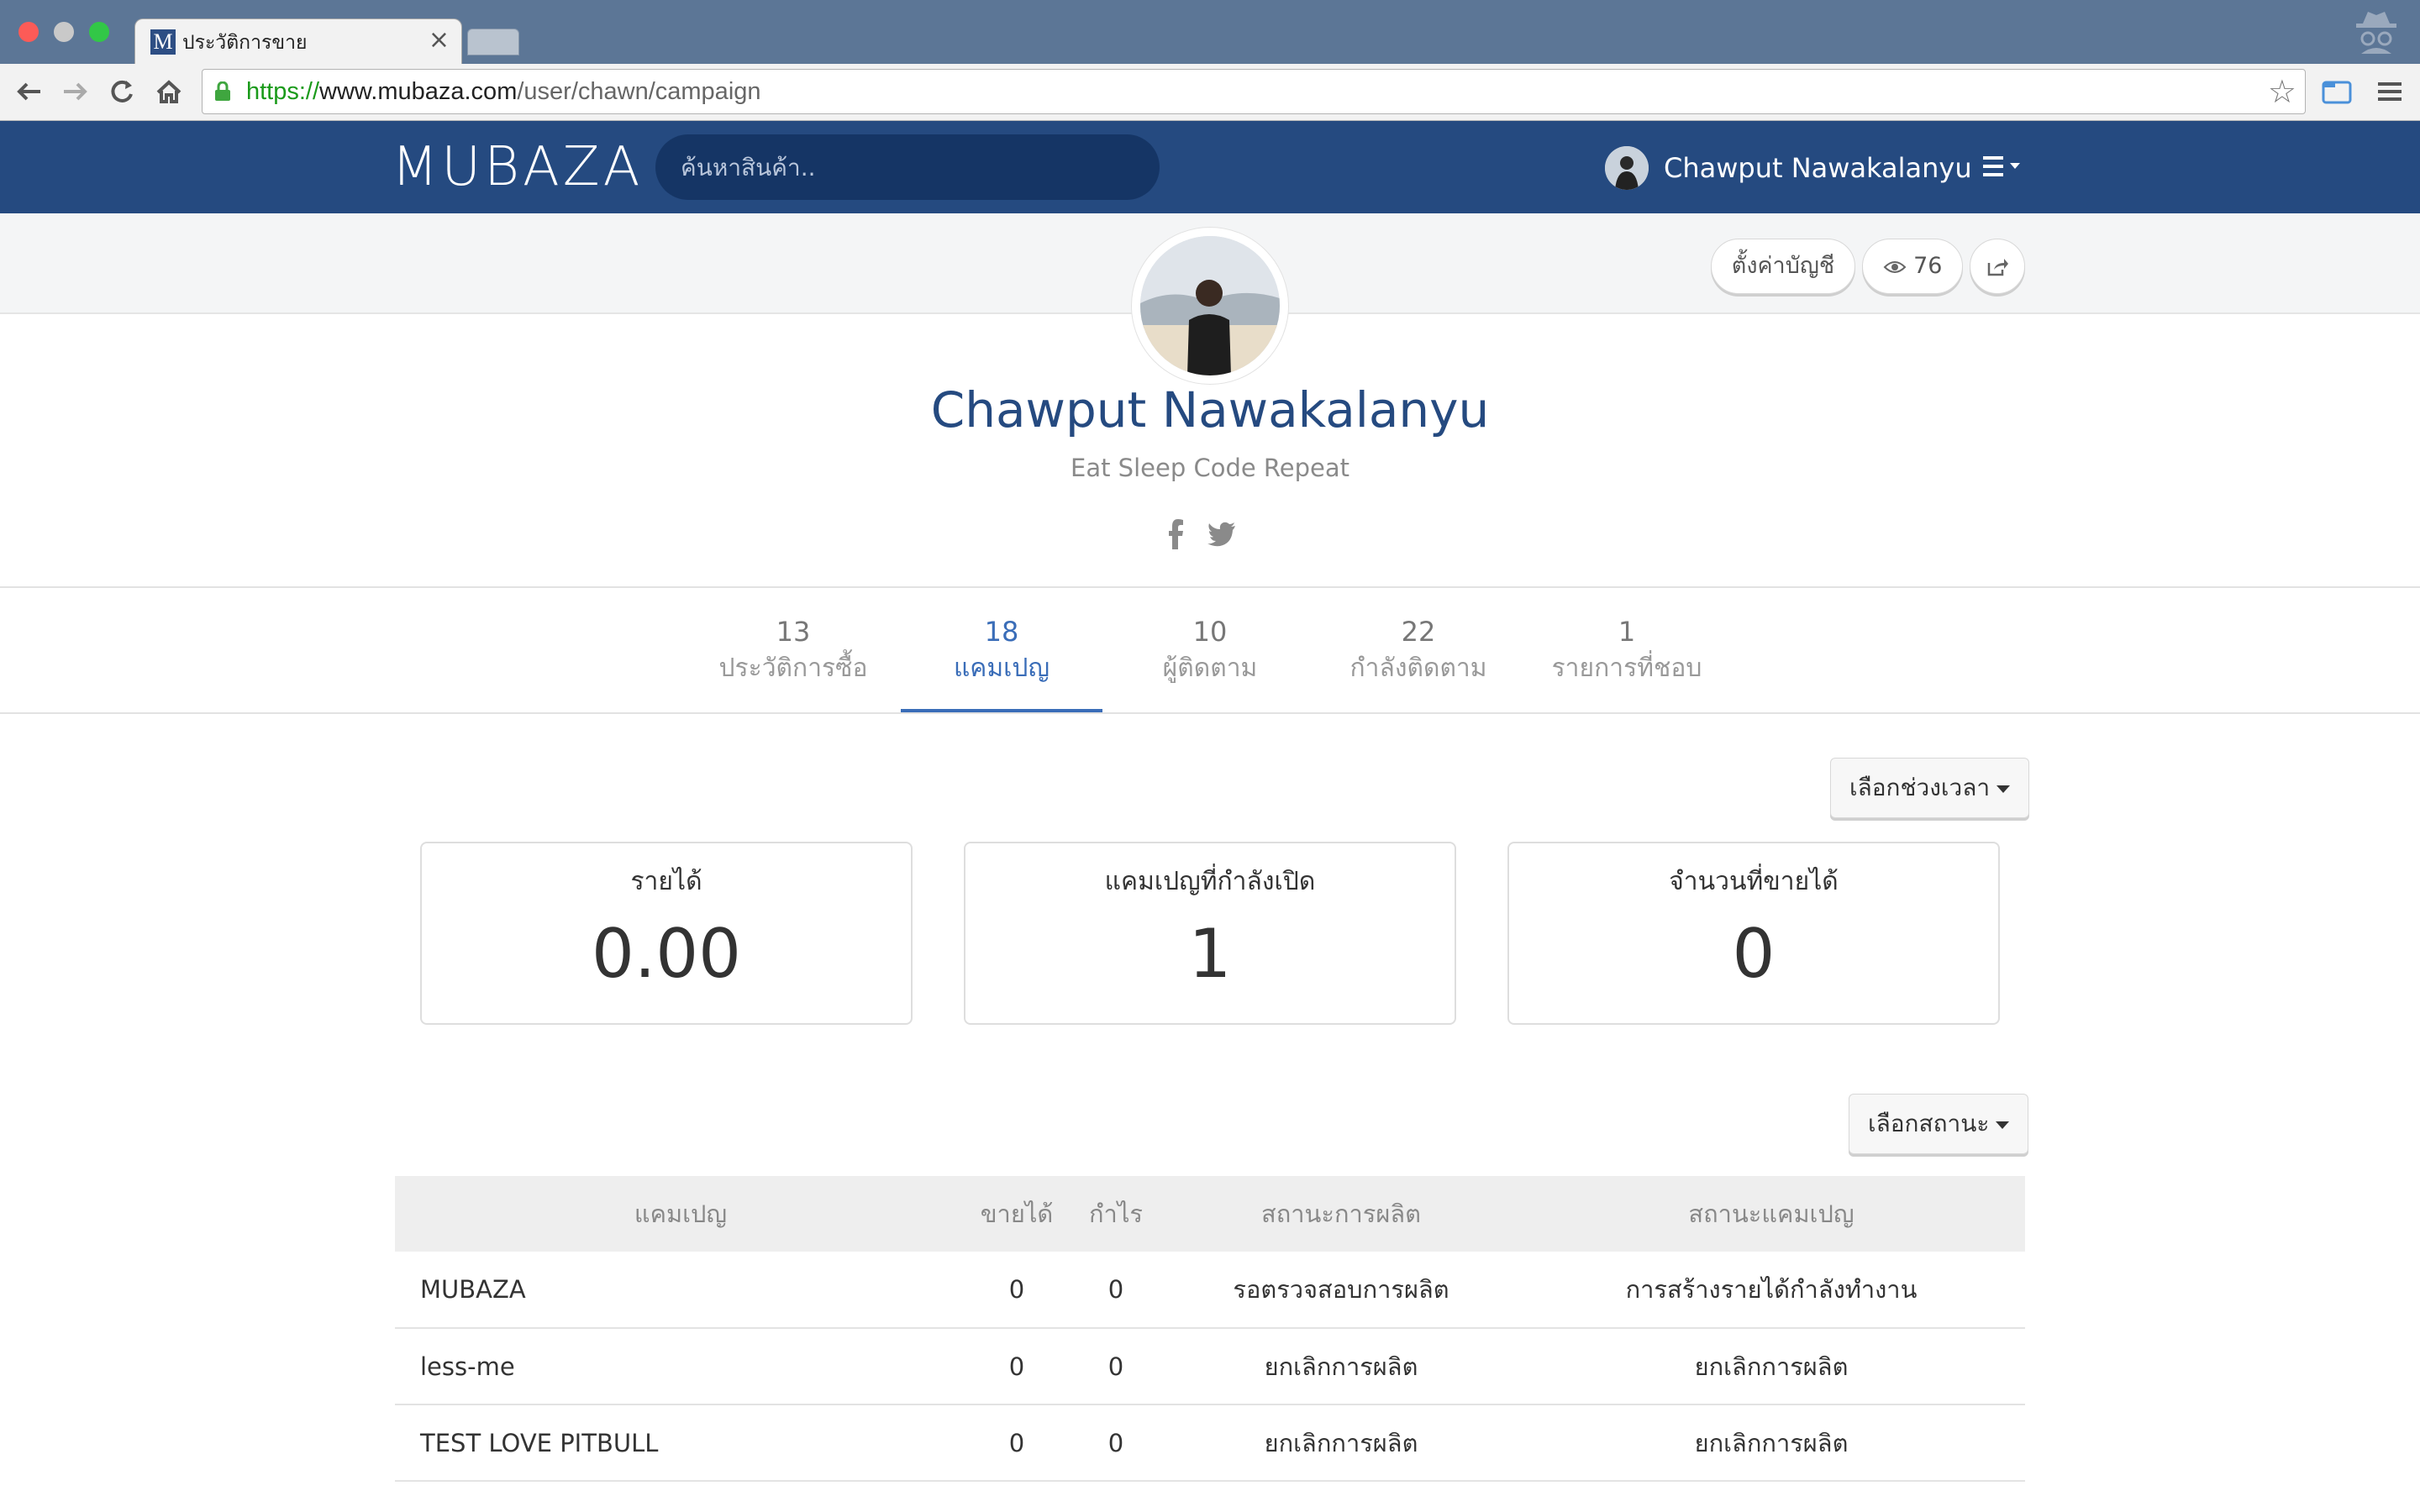 This screenshot has width=2420, height=1512. I want to click on period-dropdown-label: เลือกช่วงเวลา, so click(1920, 787).